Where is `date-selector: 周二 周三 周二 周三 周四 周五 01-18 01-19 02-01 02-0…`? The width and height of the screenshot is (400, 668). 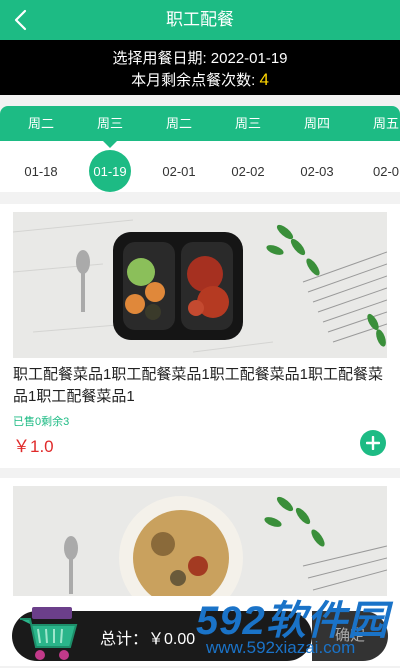 date-selector: 周二 周三 周二 周三 周四 周五 01-18 01-19 02-01 02-0… is located at coordinates (200, 149).